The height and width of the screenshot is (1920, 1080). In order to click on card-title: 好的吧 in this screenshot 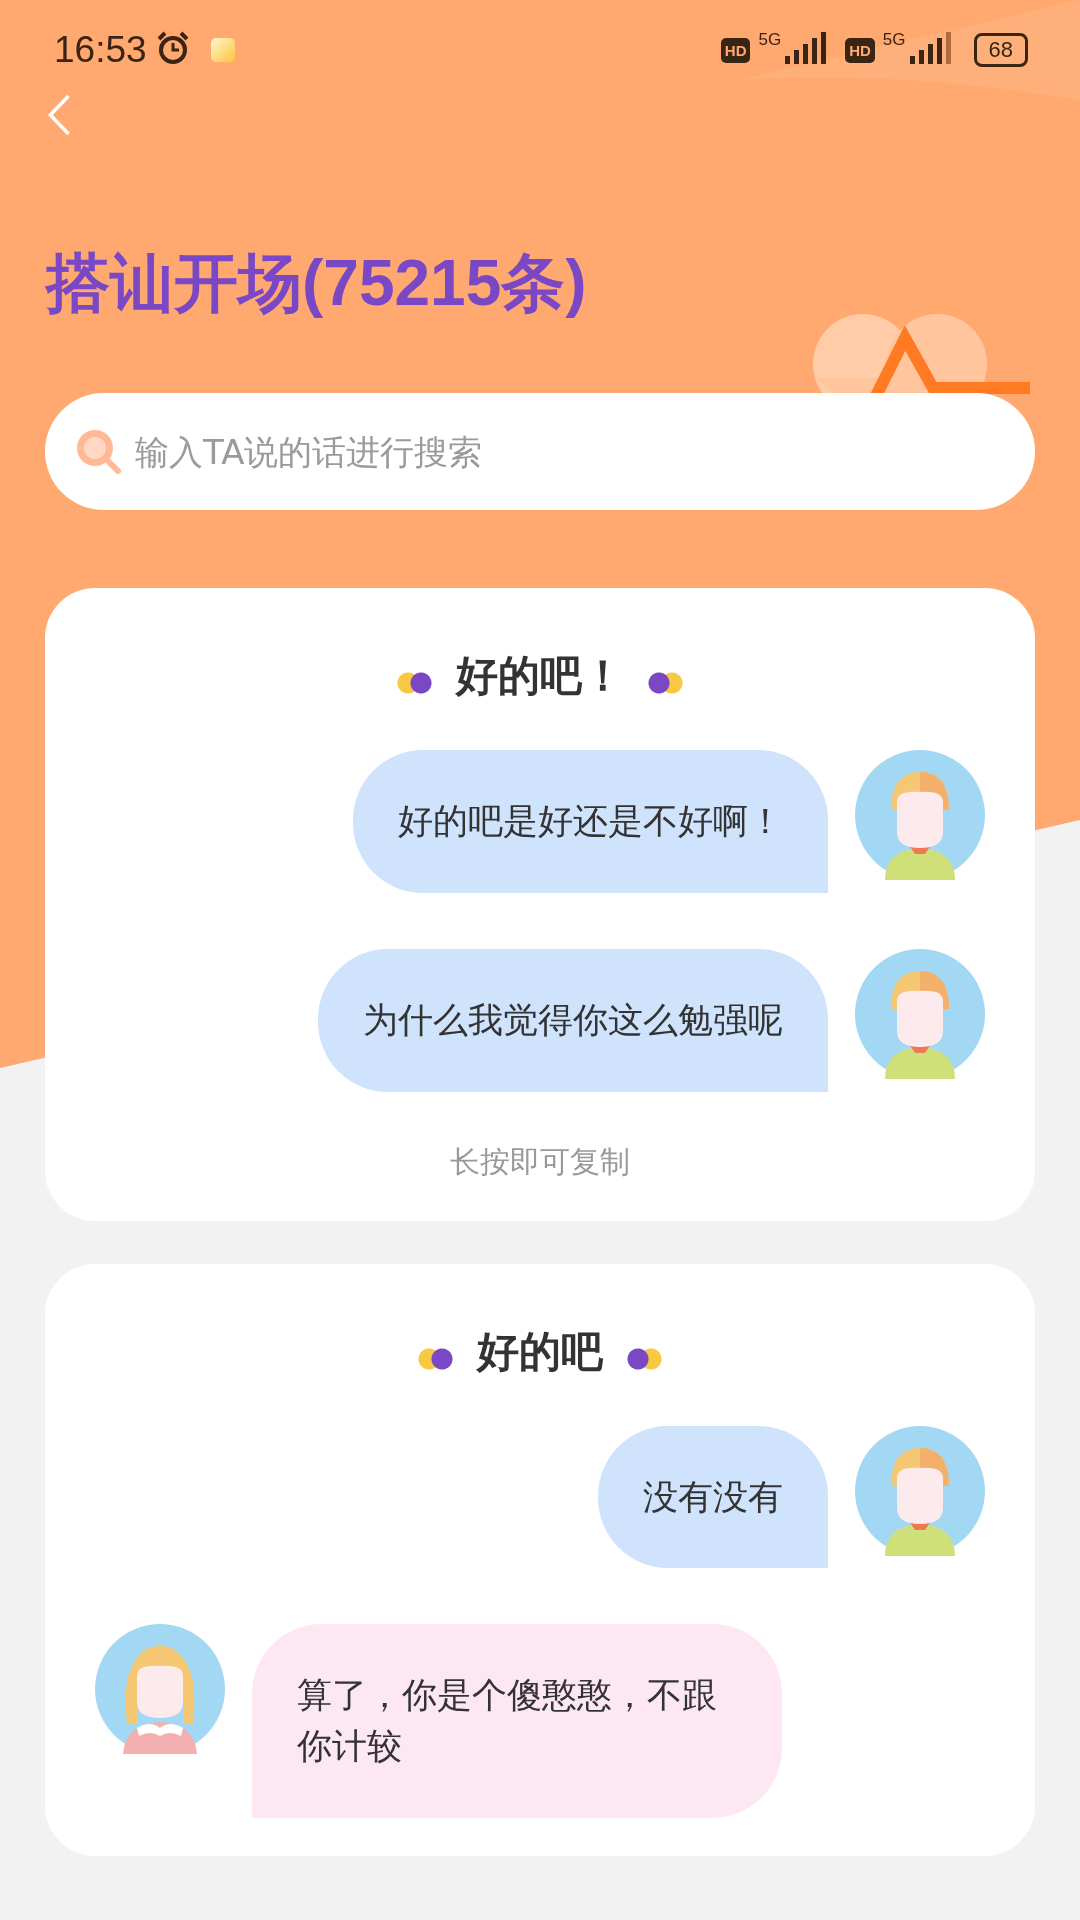, I will do `click(540, 1351)`.